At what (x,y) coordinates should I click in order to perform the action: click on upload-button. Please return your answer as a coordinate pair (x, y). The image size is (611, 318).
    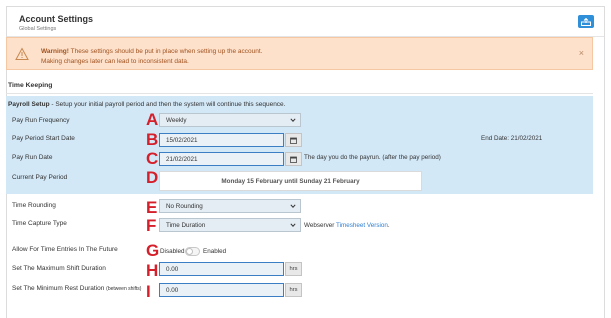
    Looking at the image, I should click on (586, 21).